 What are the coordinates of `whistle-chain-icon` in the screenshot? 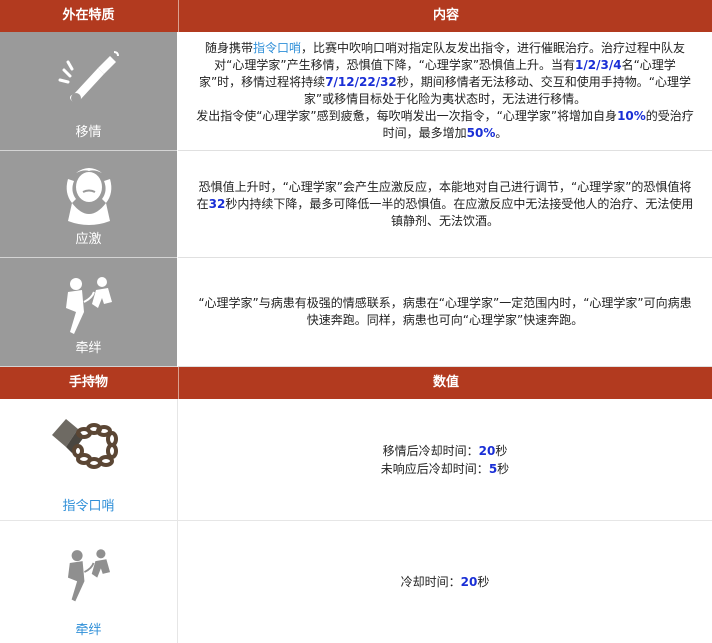 It's located at (84, 444).